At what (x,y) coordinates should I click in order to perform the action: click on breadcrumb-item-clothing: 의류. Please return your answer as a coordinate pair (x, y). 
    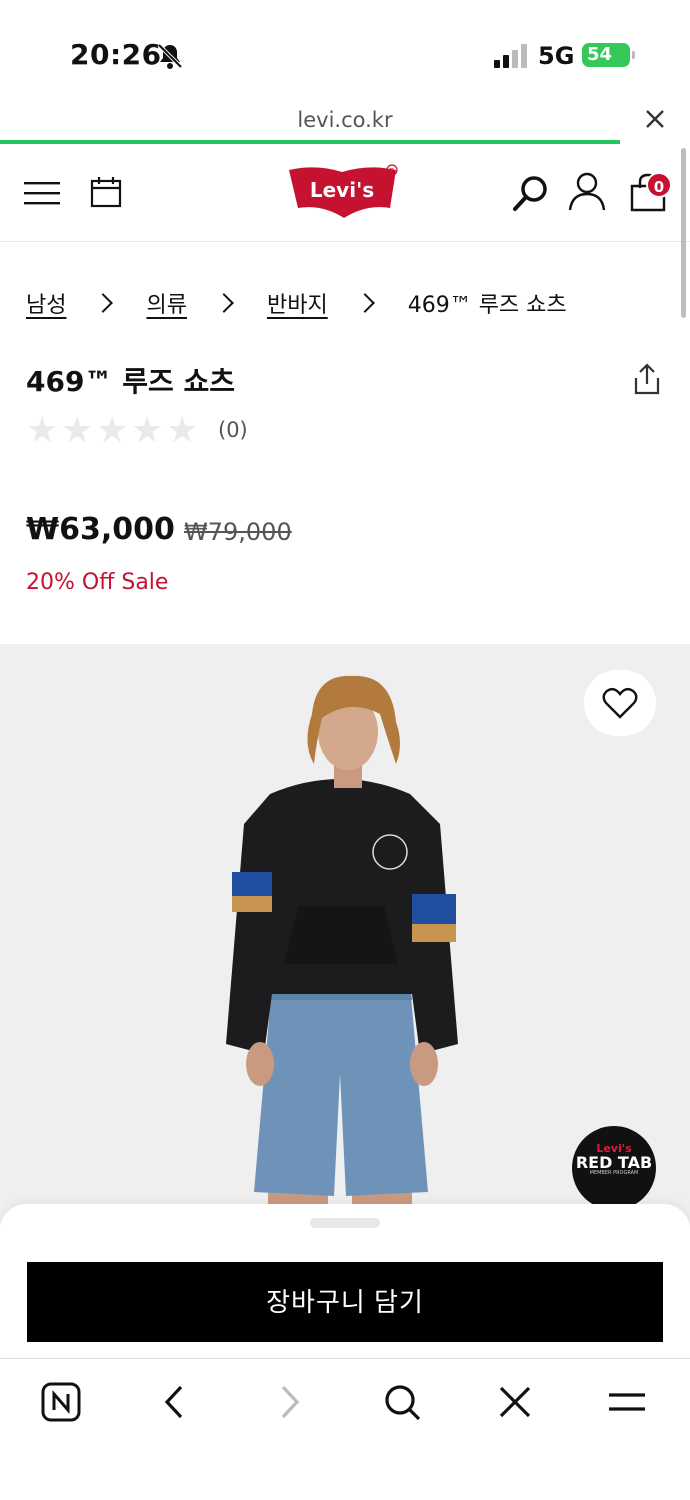
    Looking at the image, I should click on (166, 303).